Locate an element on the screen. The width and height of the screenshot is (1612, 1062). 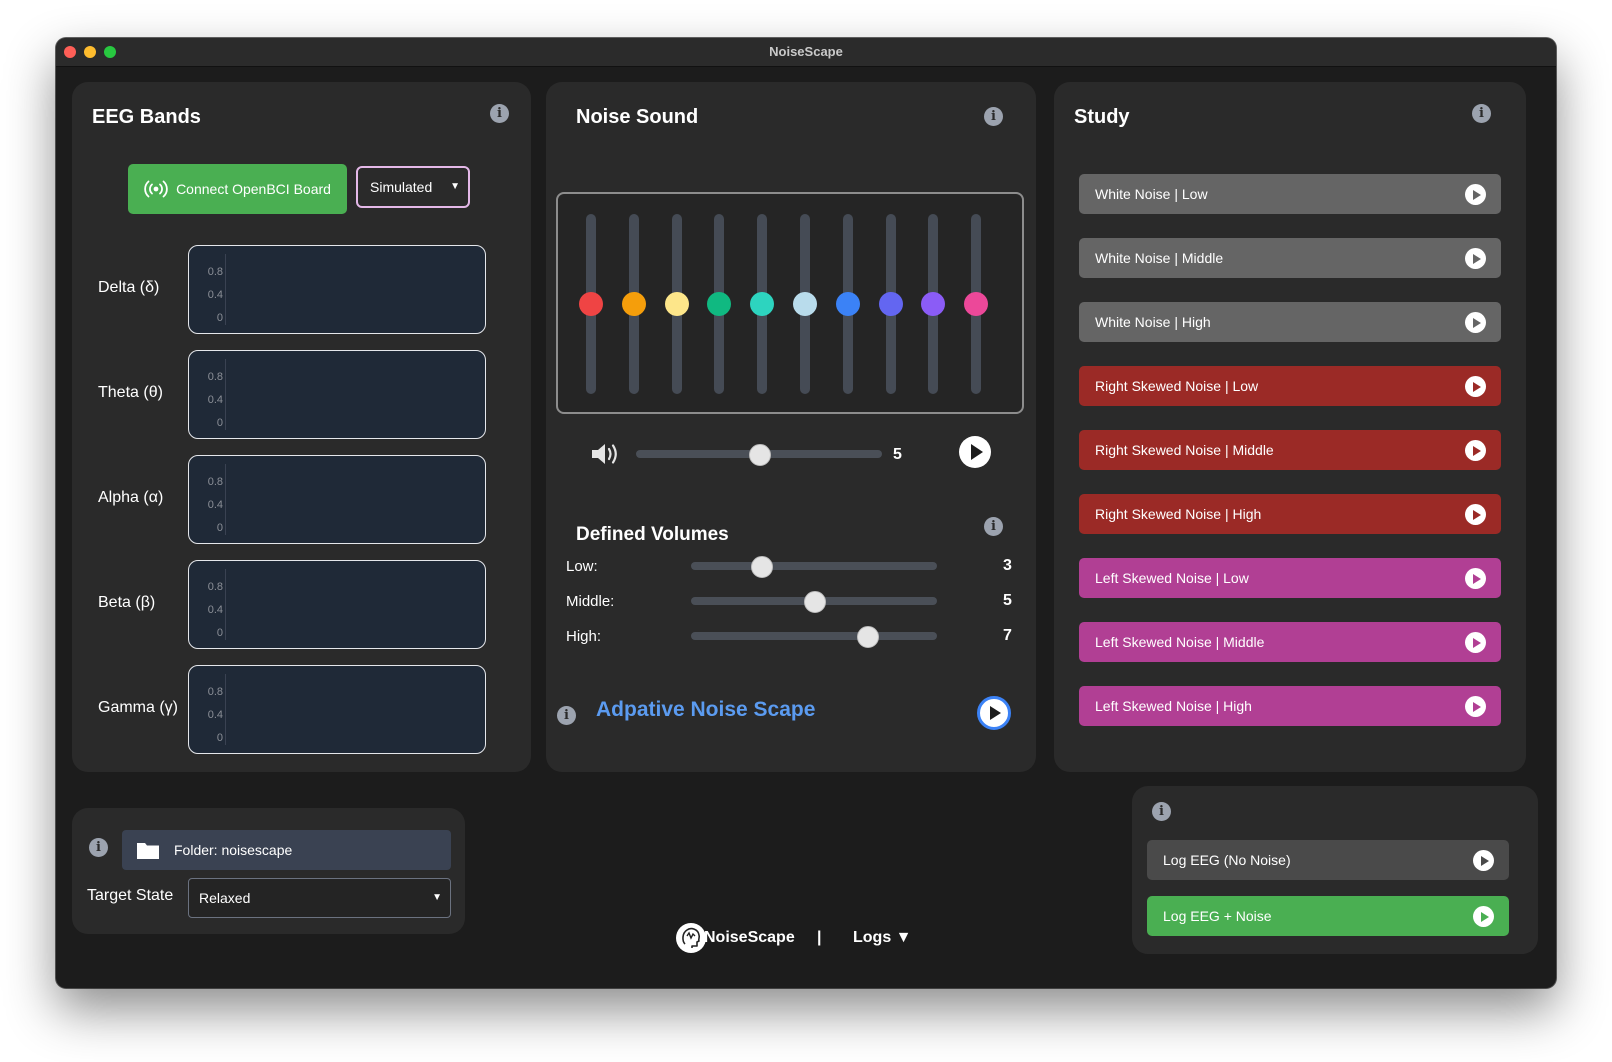
play-noise-button is located at coordinates (975, 452).